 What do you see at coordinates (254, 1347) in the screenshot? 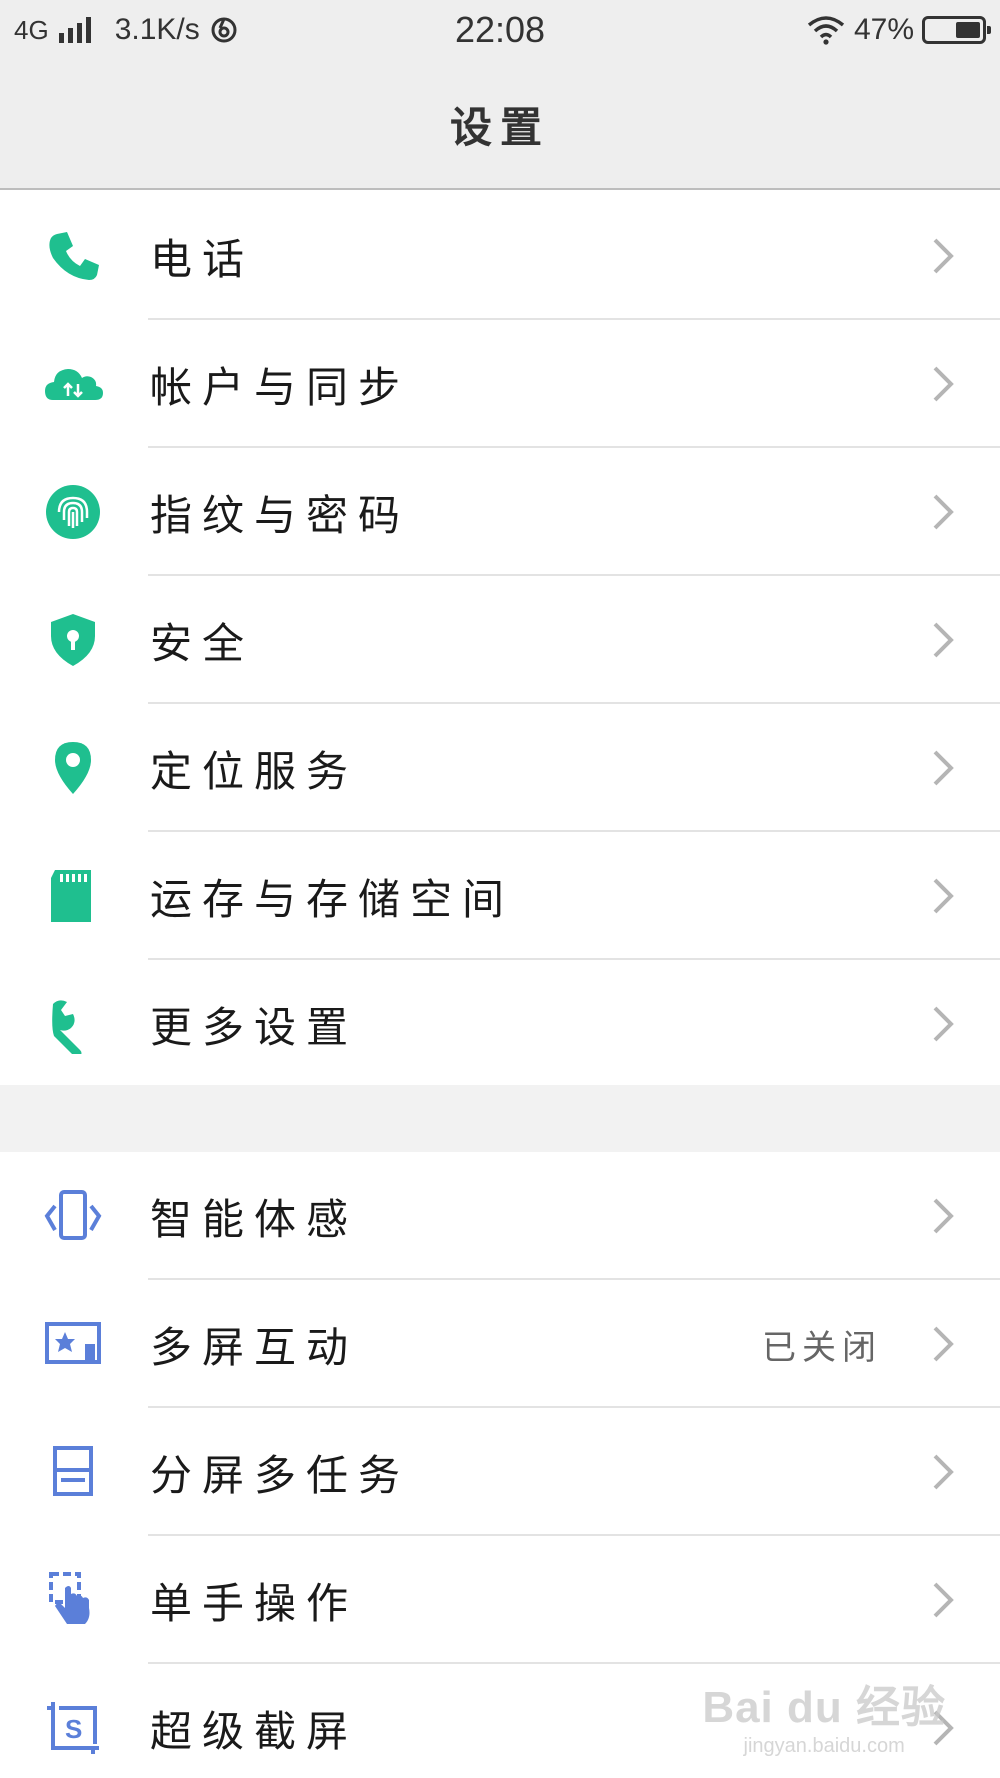
I see `settings-item-label: 多屏互动` at bounding box center [254, 1347].